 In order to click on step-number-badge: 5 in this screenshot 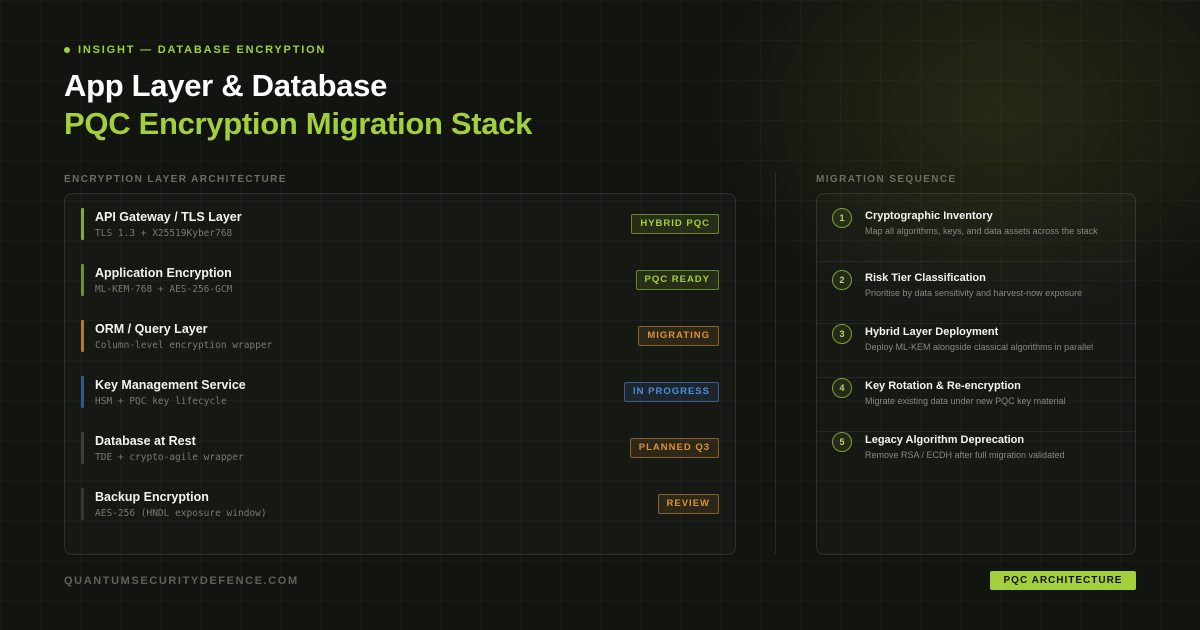, I will do `click(842, 442)`.